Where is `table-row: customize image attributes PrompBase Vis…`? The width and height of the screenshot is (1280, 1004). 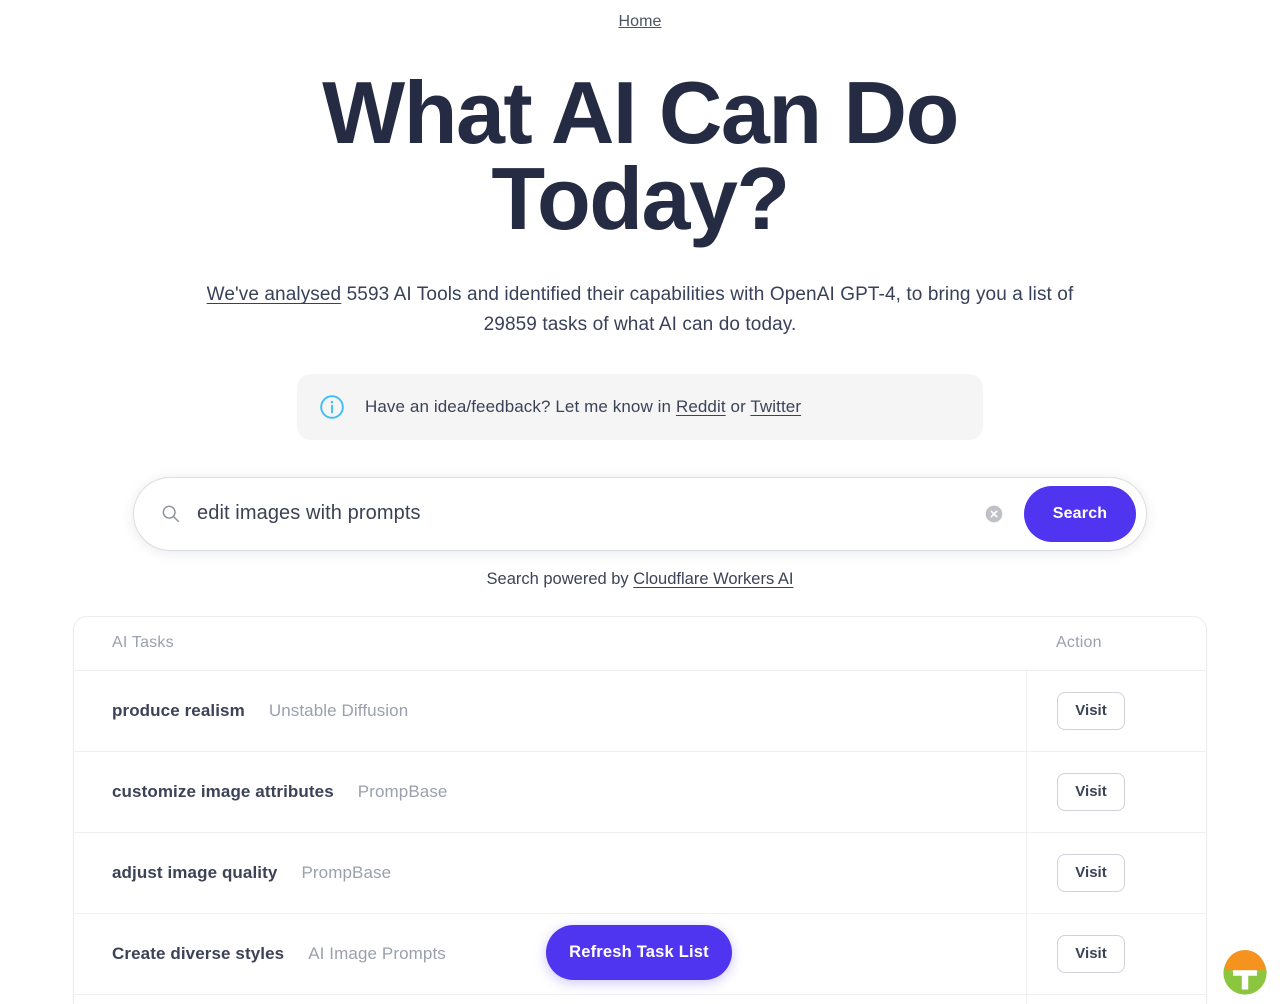
table-row: customize image attributes PrompBase Vis… is located at coordinates (640, 792).